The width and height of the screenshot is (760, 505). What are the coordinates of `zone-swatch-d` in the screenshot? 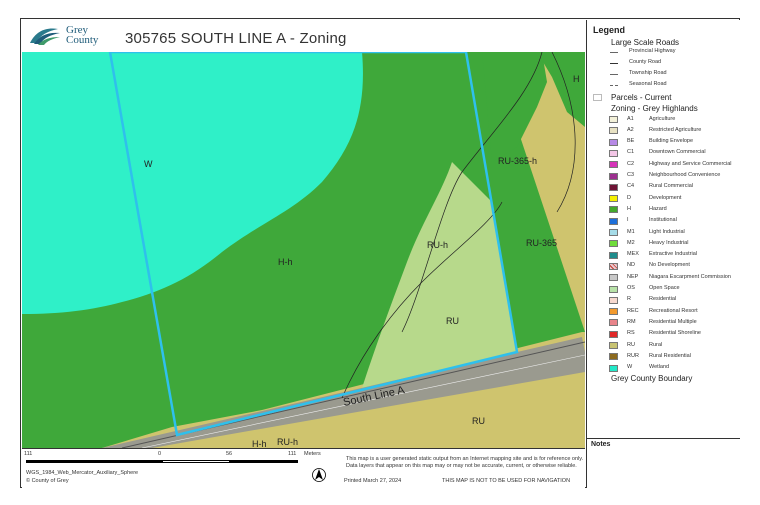 It's located at (613, 199).